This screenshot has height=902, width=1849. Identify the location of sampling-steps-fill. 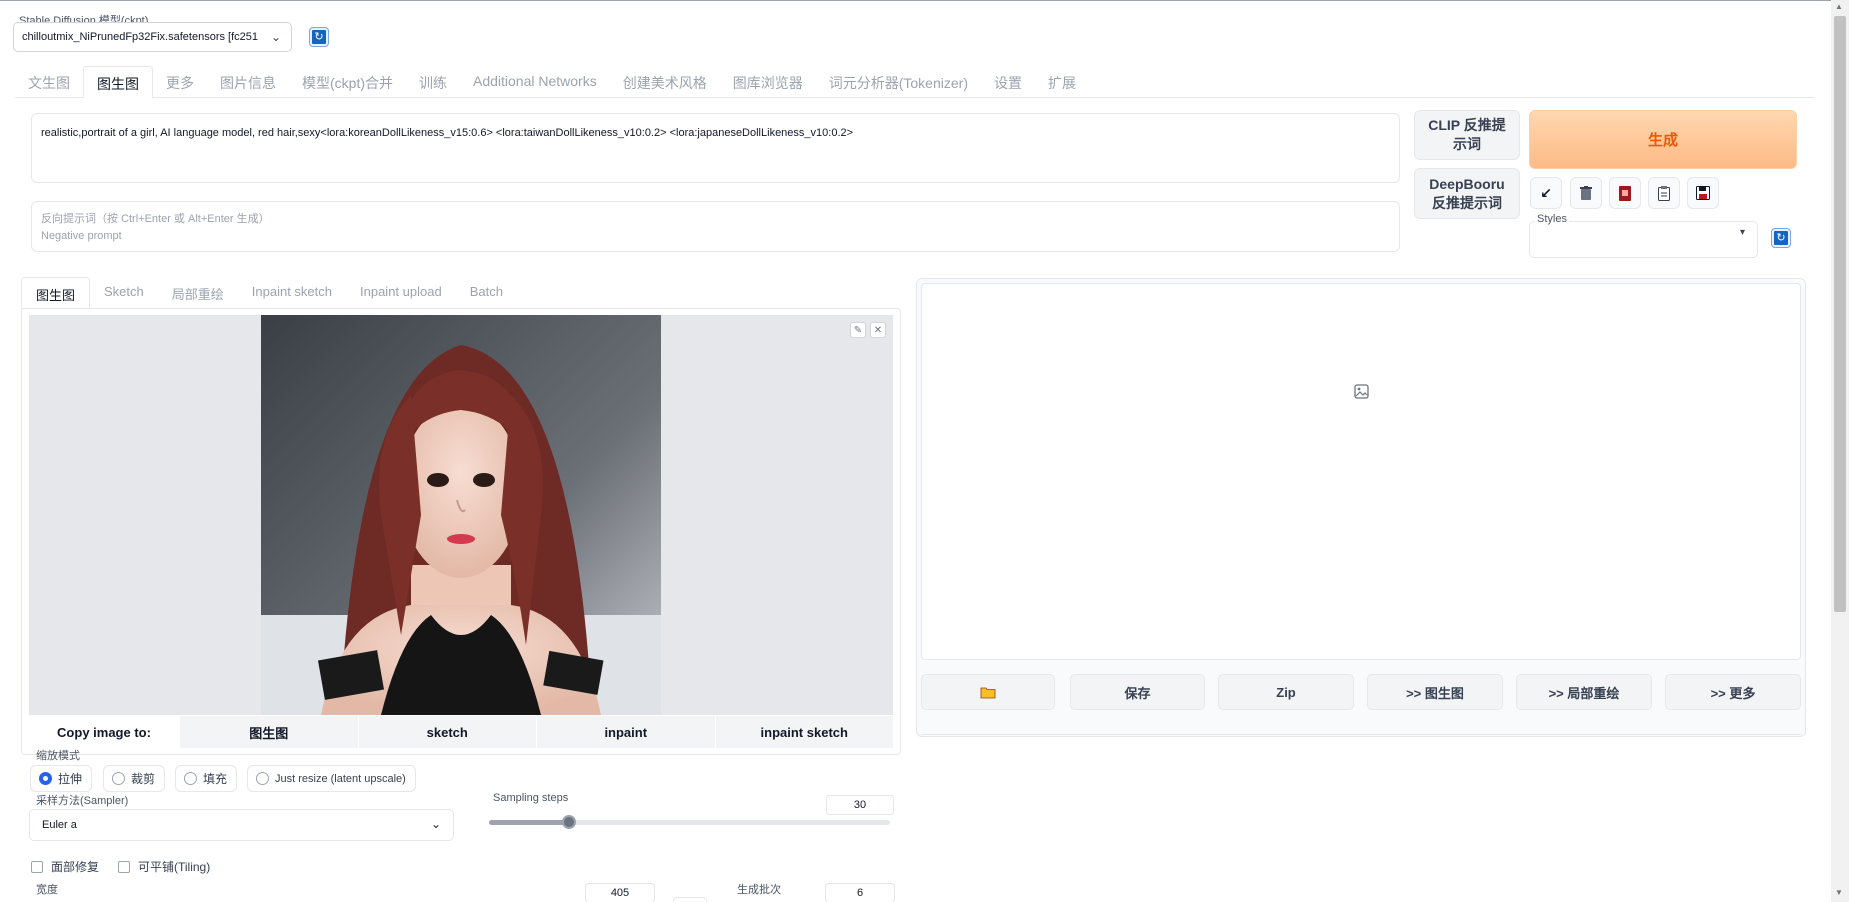
(529, 822).